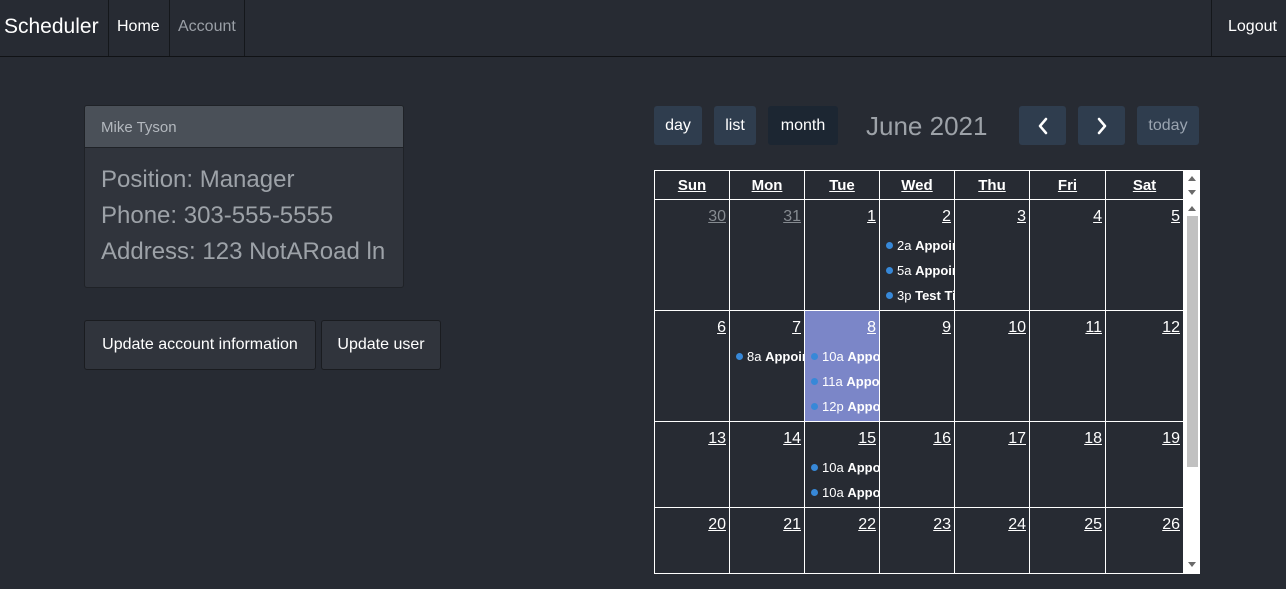 This screenshot has height=589, width=1286. Describe the element at coordinates (946, 328) in the screenshot. I see `day-number: 9` at that location.